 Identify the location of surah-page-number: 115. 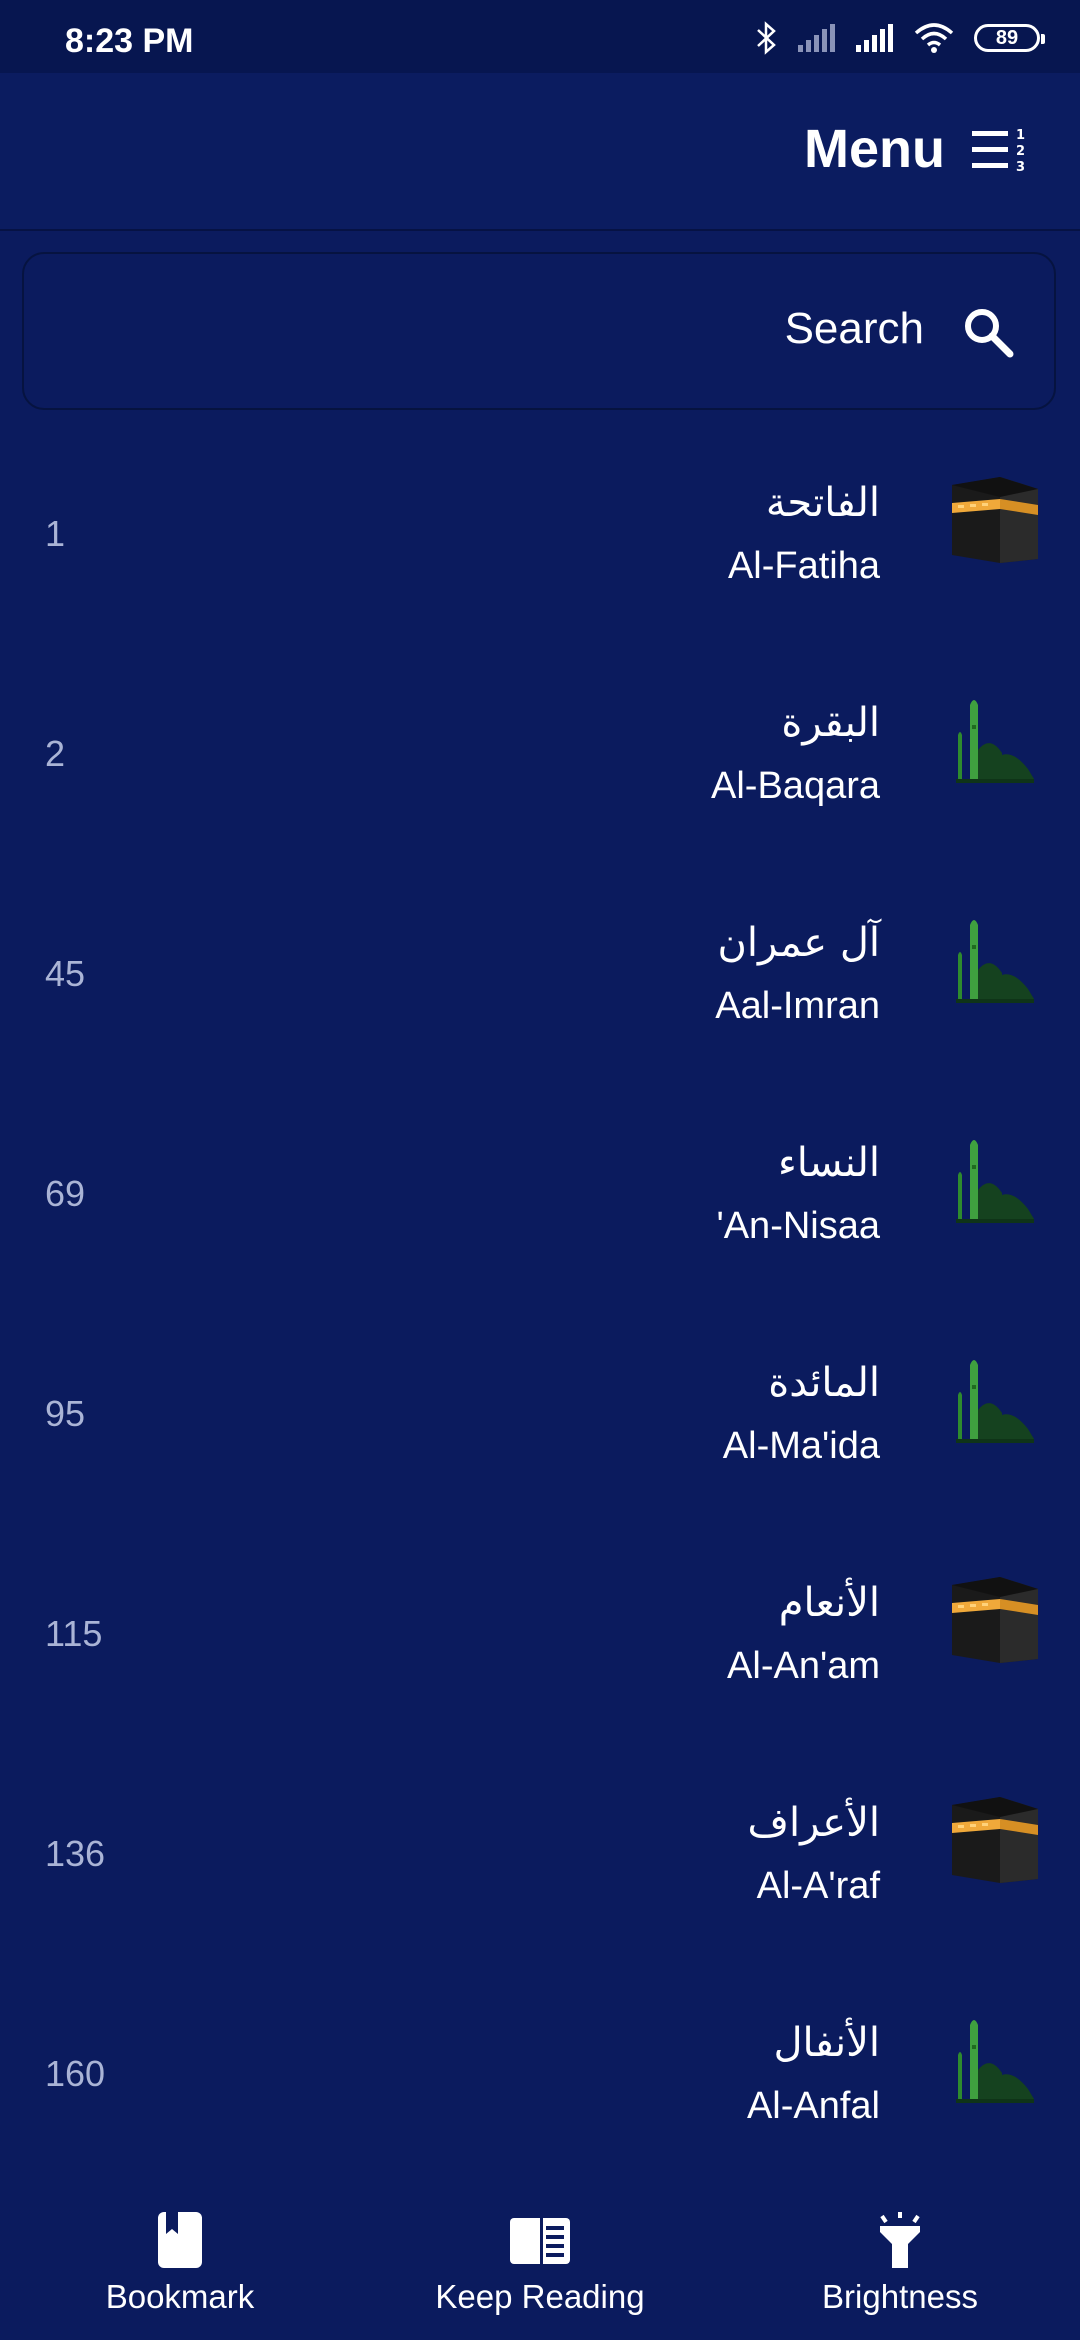
(74, 1633).